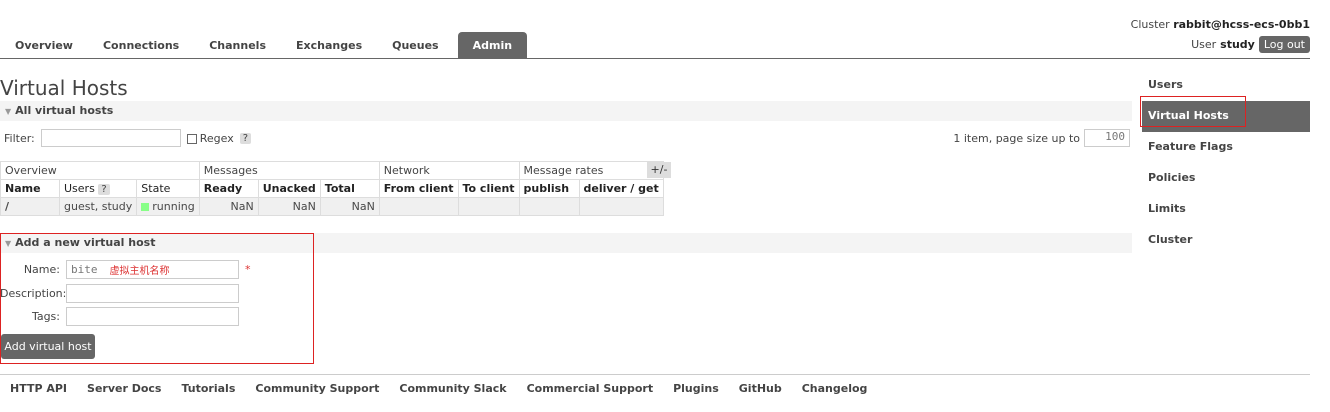  I want to click on cluster-name: rabbit@hcss-ecs-0bb1, so click(1241, 24).